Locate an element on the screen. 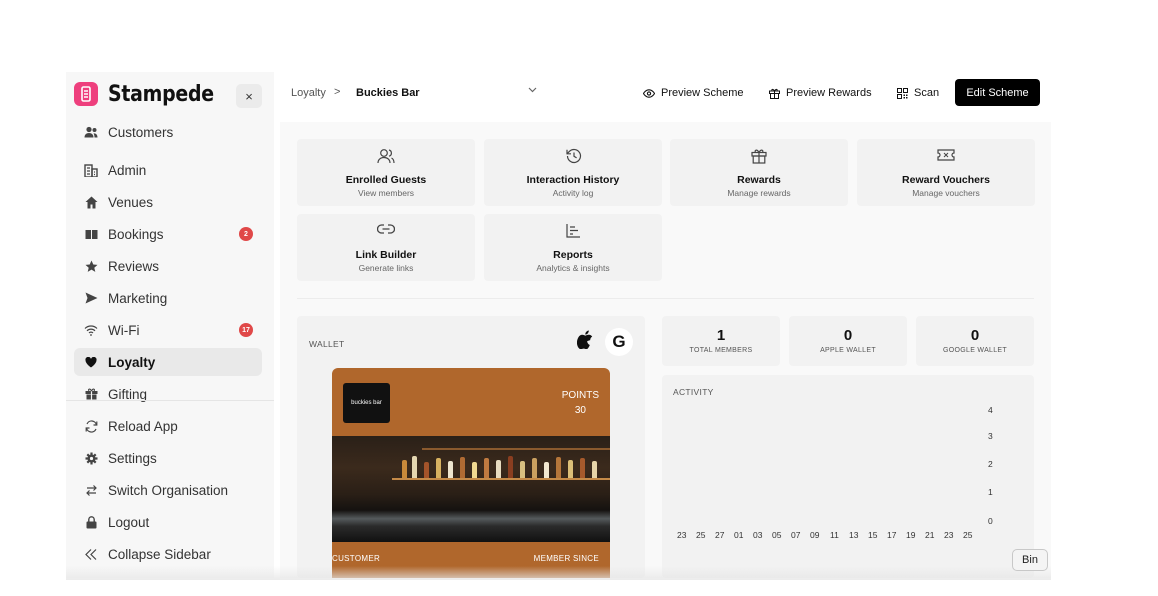 The image size is (1158, 596). bar-chart-icon is located at coordinates (573, 232).